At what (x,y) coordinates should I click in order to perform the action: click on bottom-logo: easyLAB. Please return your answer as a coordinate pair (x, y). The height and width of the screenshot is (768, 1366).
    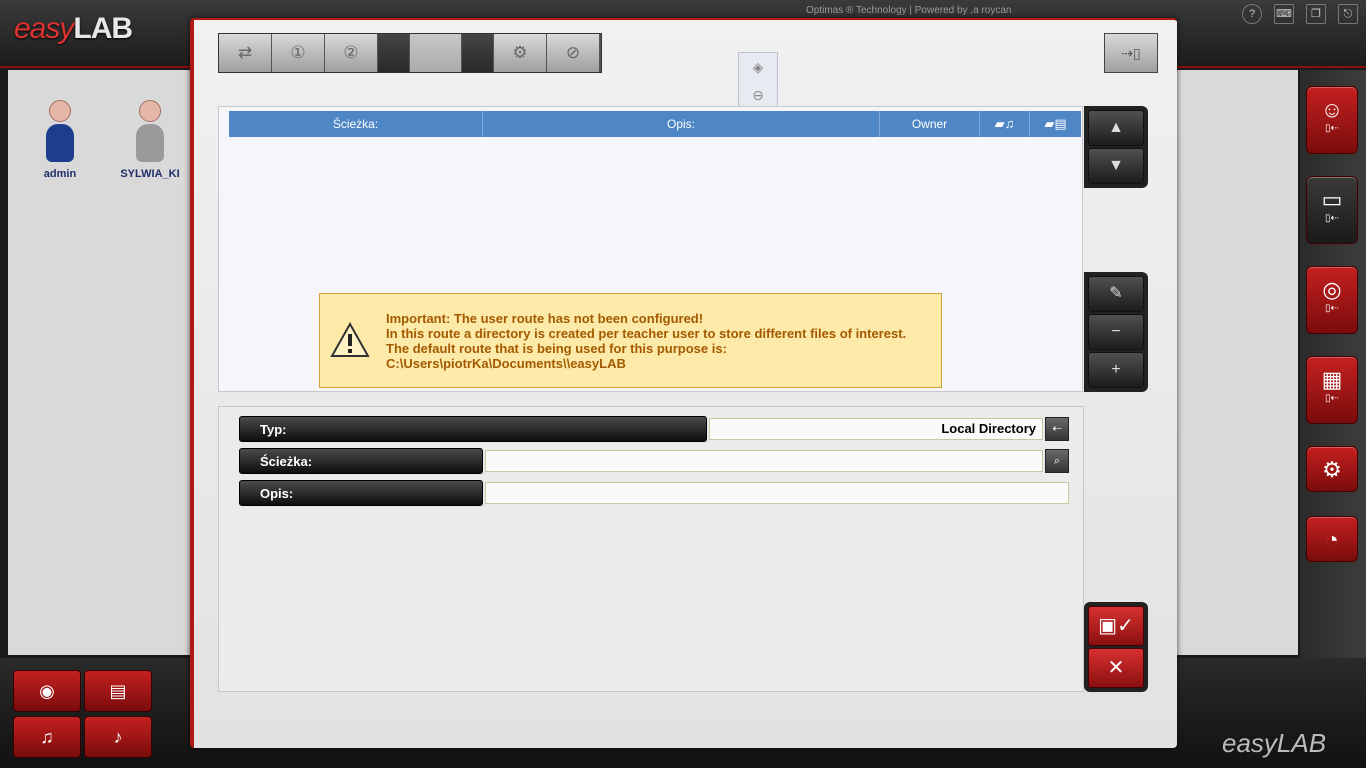
    Looking at the image, I should click on (1274, 743).